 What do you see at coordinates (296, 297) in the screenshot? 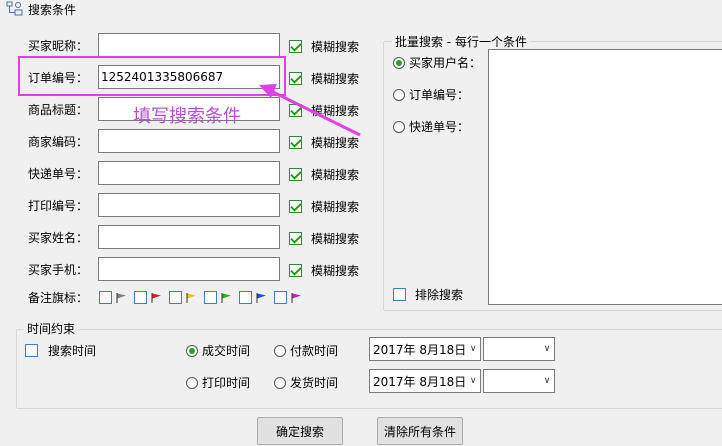
I see `purple-flag-icon` at bounding box center [296, 297].